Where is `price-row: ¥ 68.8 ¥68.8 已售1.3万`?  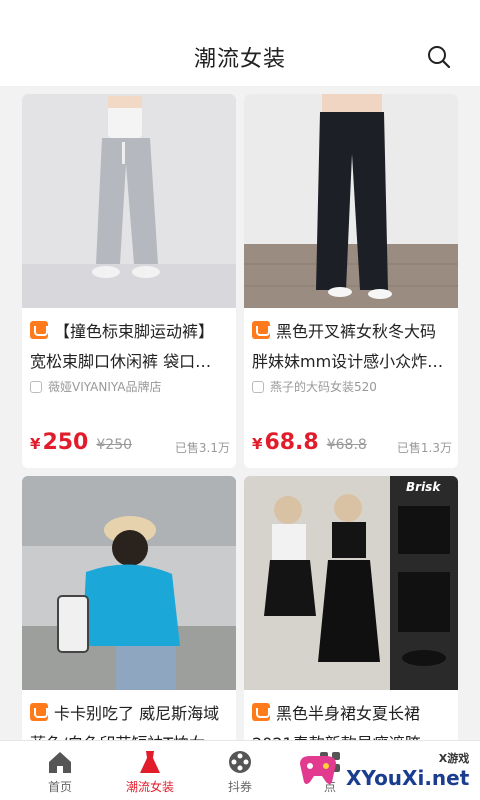 price-row: ¥ 68.8 ¥68.8 已售1.3万 is located at coordinates (352, 445).